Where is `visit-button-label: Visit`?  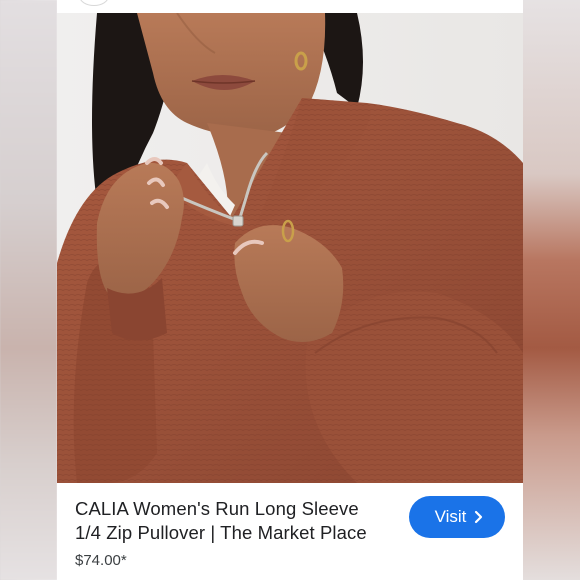 visit-button-label: Visit is located at coordinates (450, 516).